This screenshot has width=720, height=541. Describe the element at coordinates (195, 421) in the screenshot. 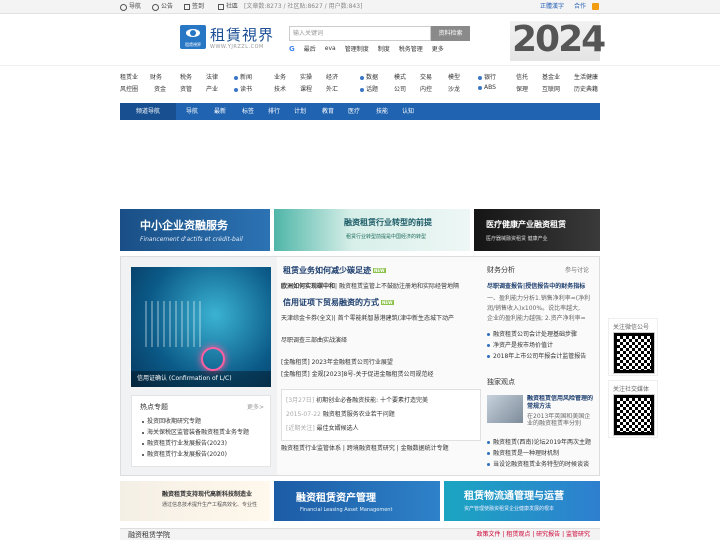

I see `hot-topic-item: 投资回收期研究专题` at that location.